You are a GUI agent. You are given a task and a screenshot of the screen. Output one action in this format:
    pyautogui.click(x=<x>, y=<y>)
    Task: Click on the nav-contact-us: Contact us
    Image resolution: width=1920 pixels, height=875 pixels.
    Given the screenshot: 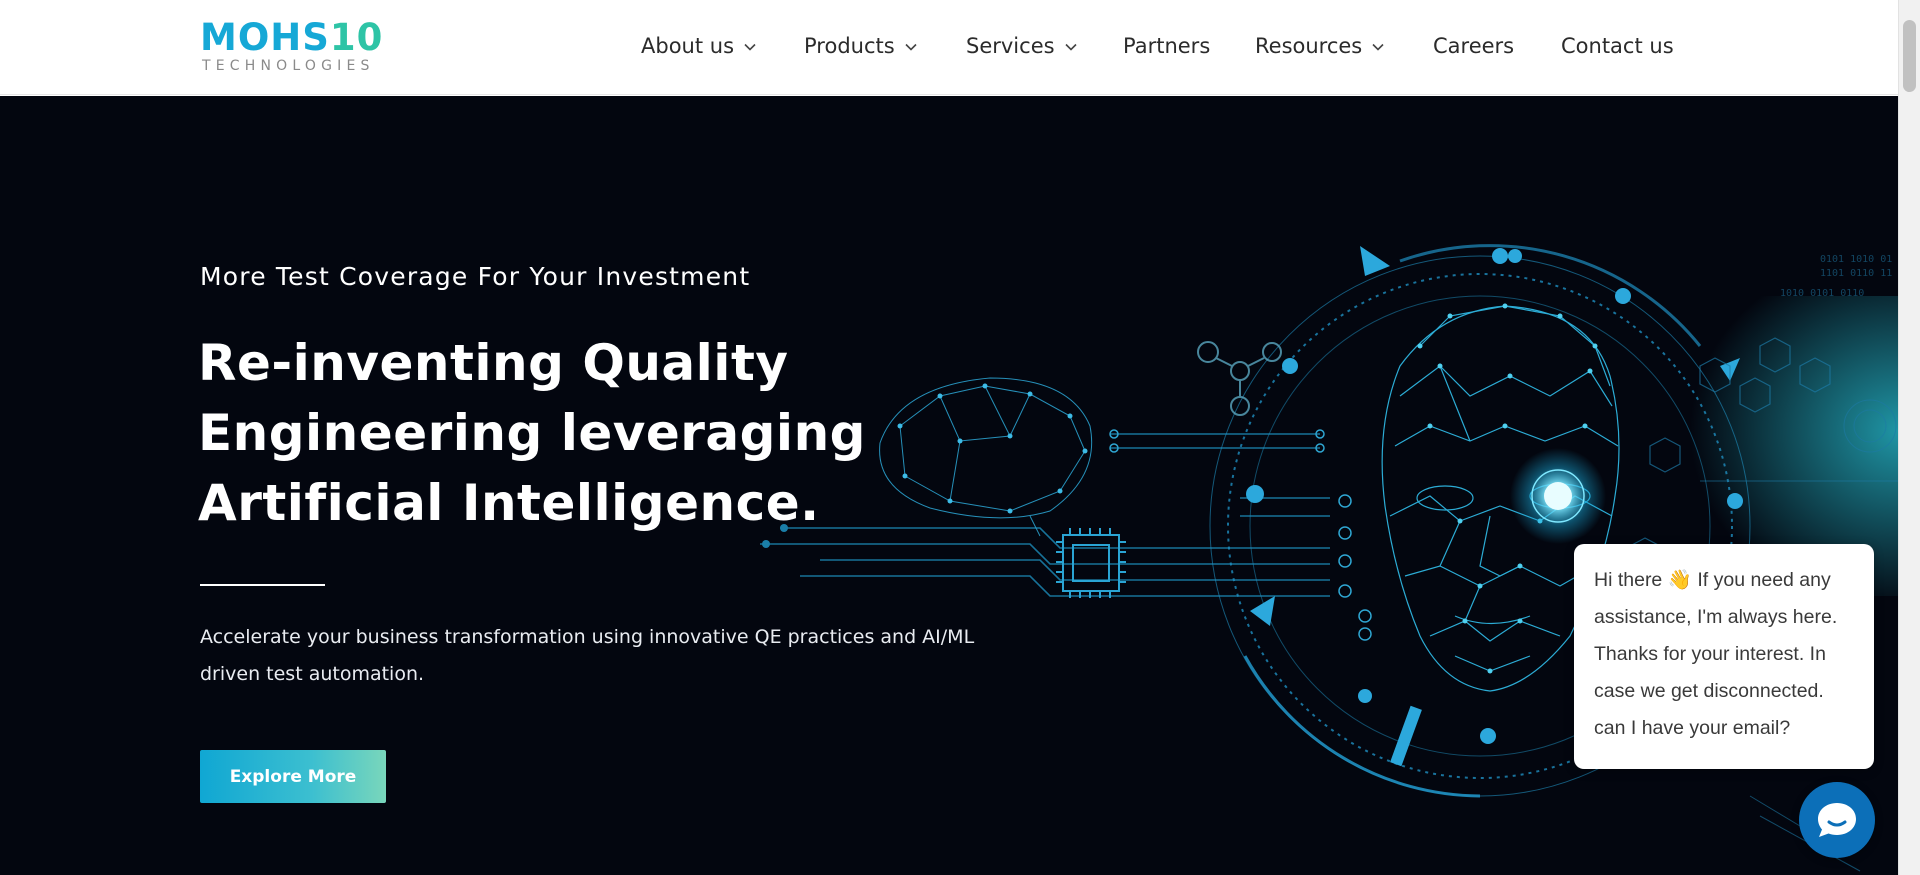 What is the action you would take?
    pyautogui.click(x=1617, y=46)
    